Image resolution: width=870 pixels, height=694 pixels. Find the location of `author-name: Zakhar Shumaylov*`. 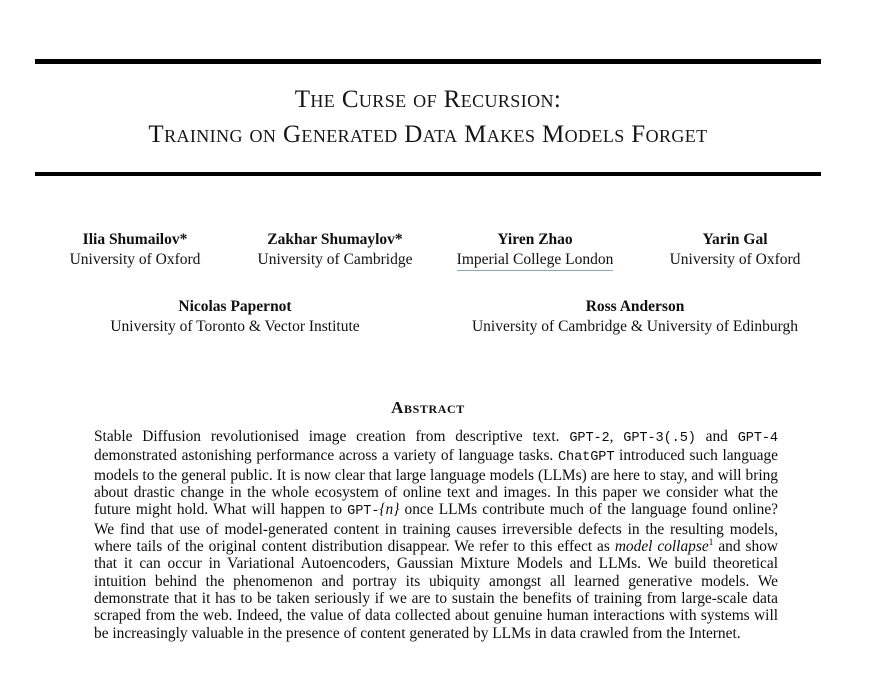

author-name: Zakhar Shumaylov* is located at coordinates (335, 239).